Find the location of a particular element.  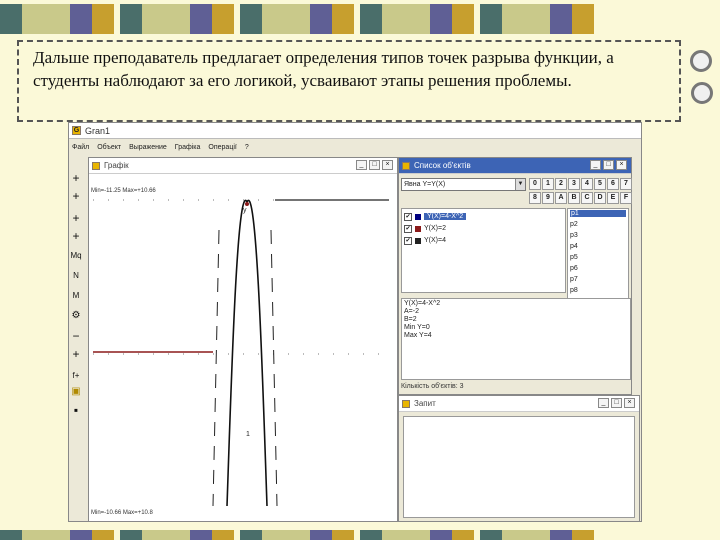

open-folder-icon: ▣ is located at coordinates (76, 392).